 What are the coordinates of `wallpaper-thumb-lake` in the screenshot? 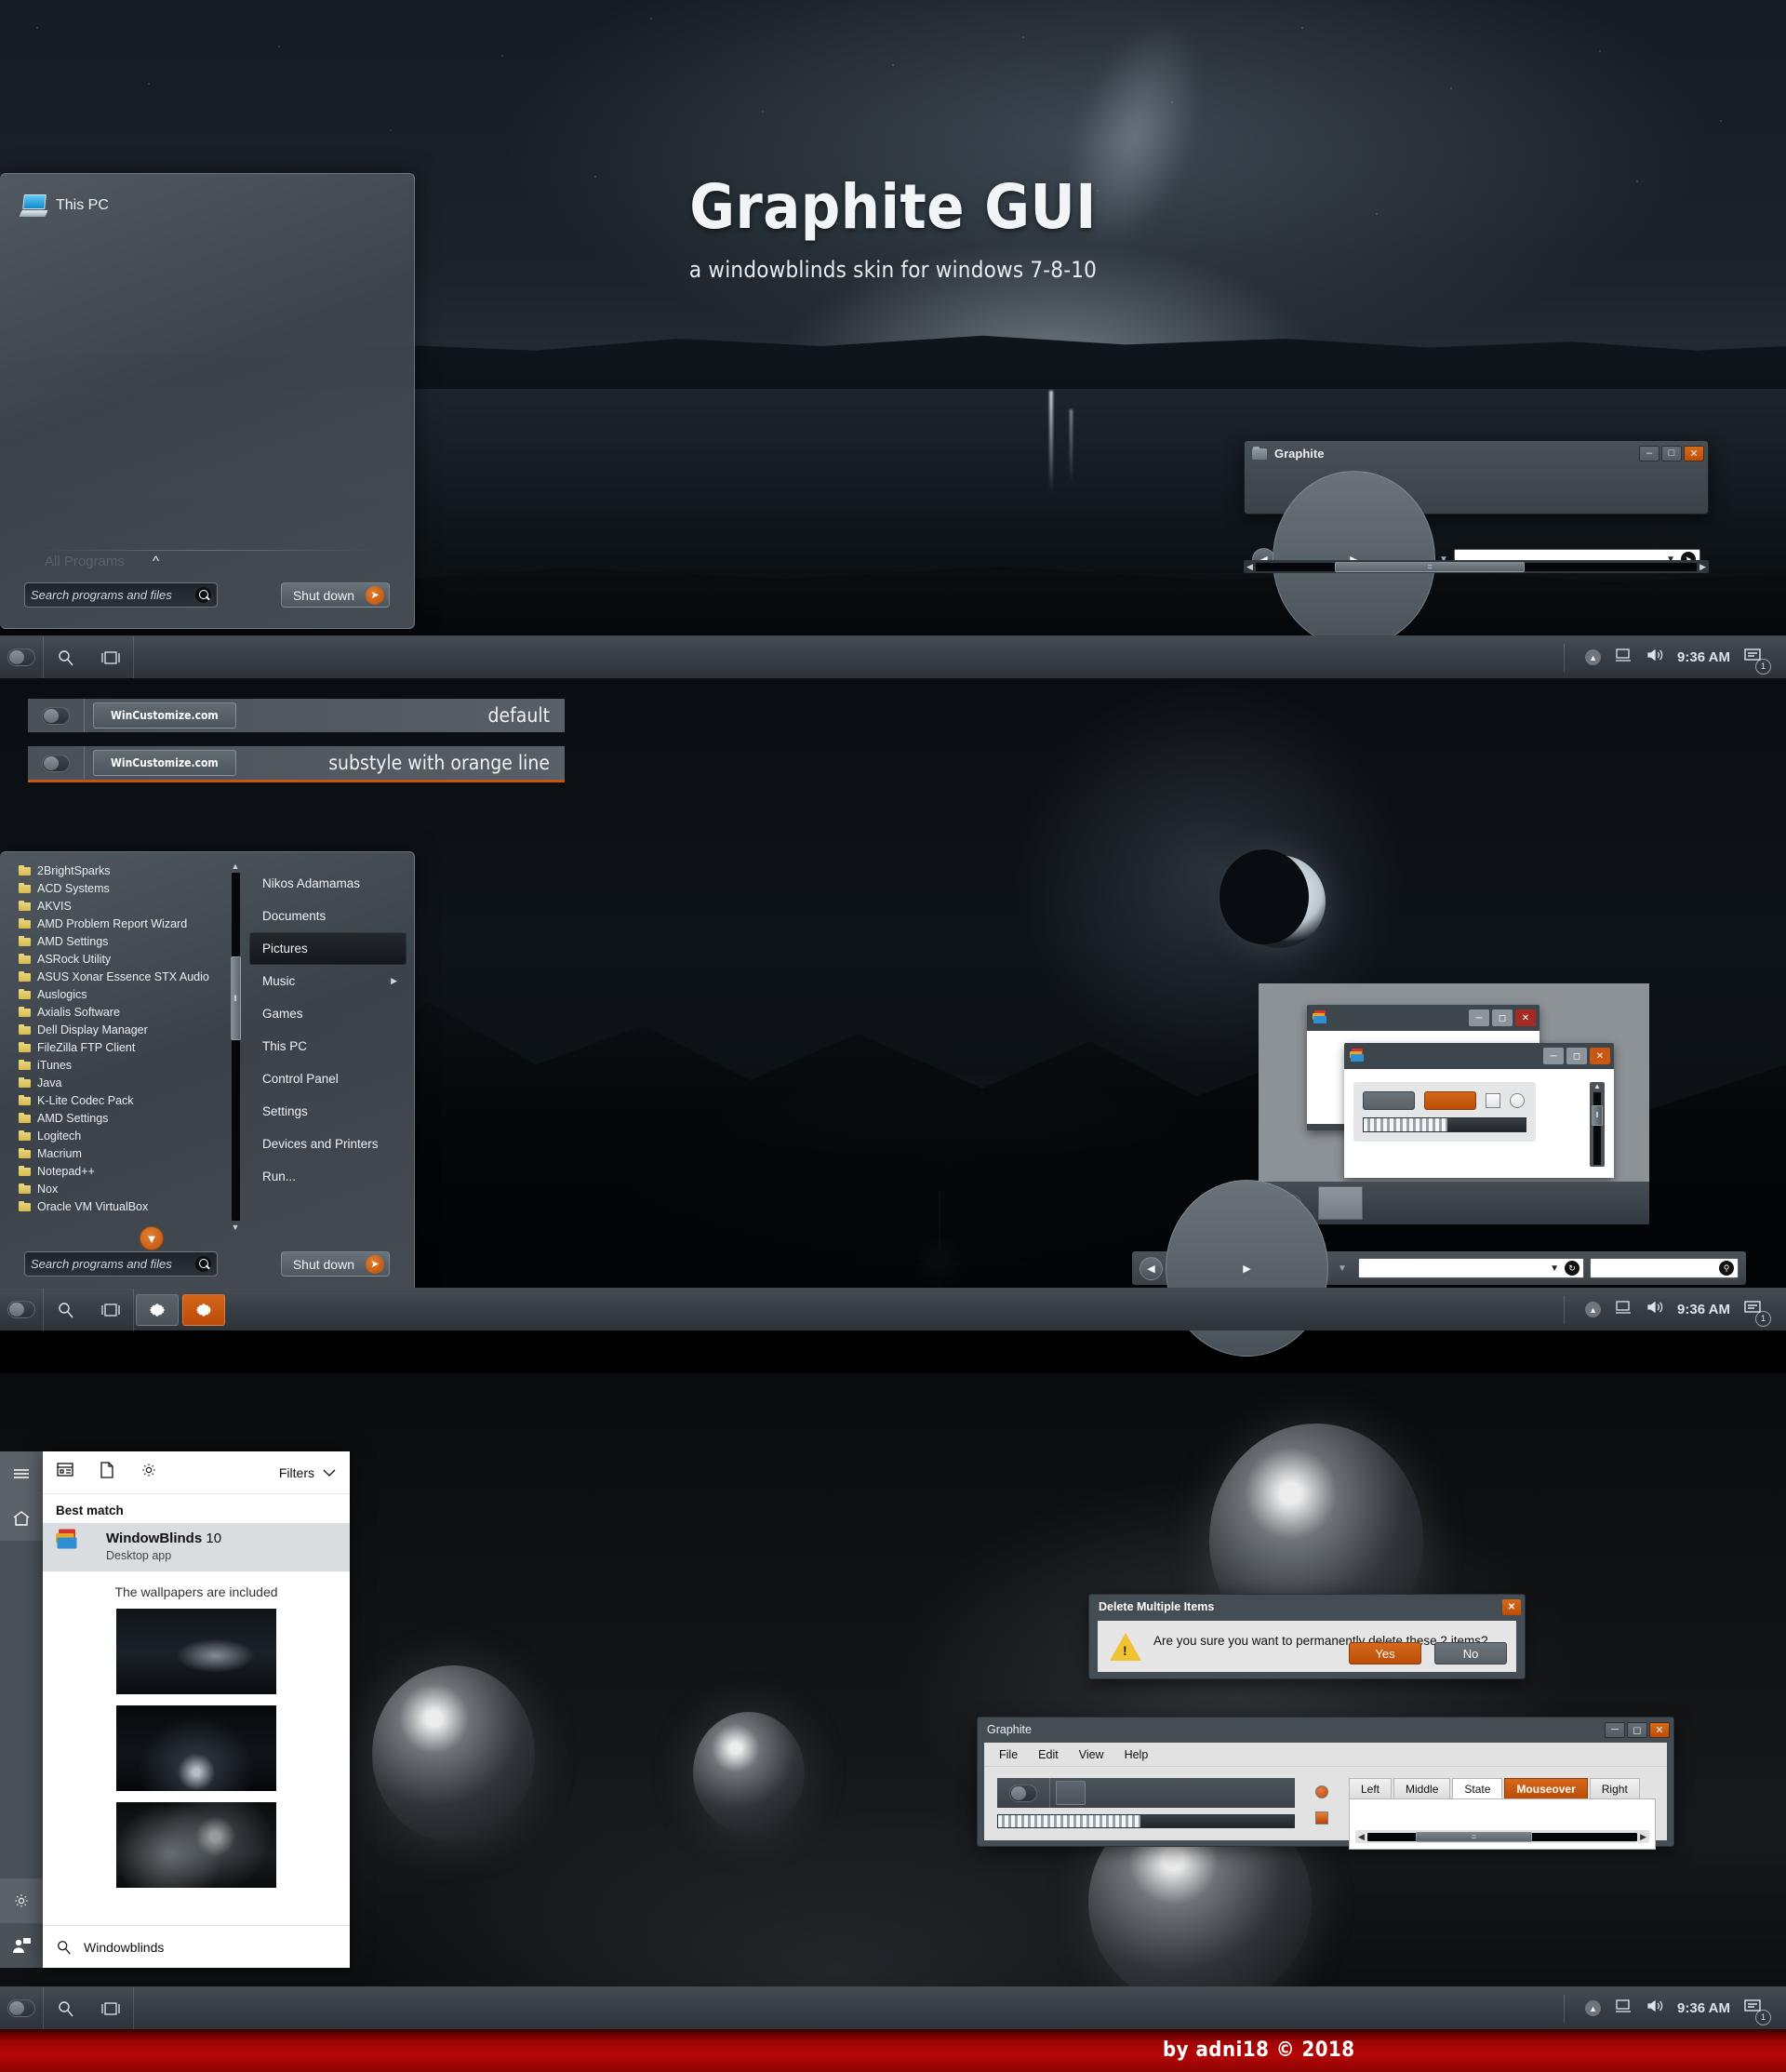 It's located at (196, 1652).